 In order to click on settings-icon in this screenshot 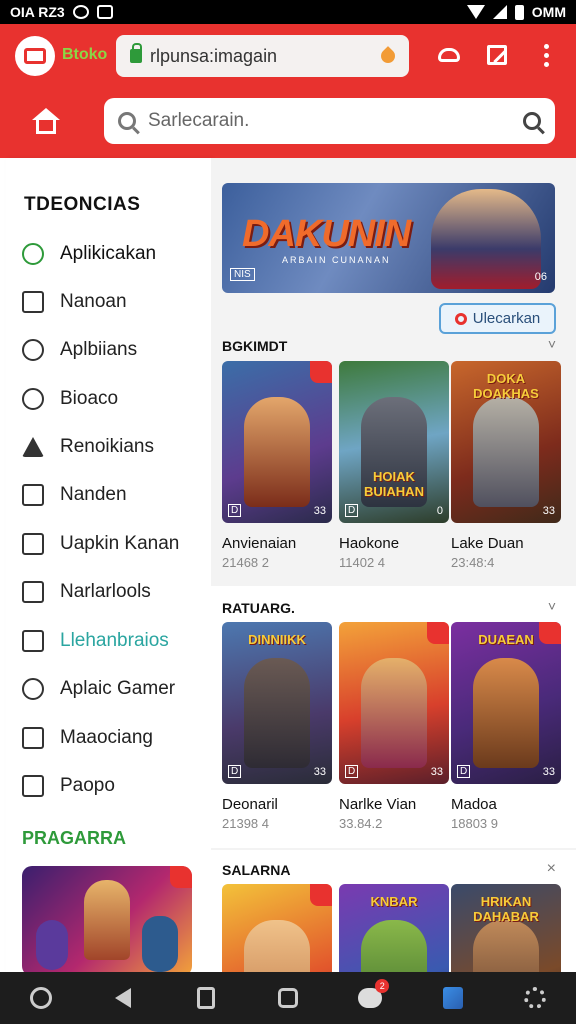, I will do `click(534, 998)`.